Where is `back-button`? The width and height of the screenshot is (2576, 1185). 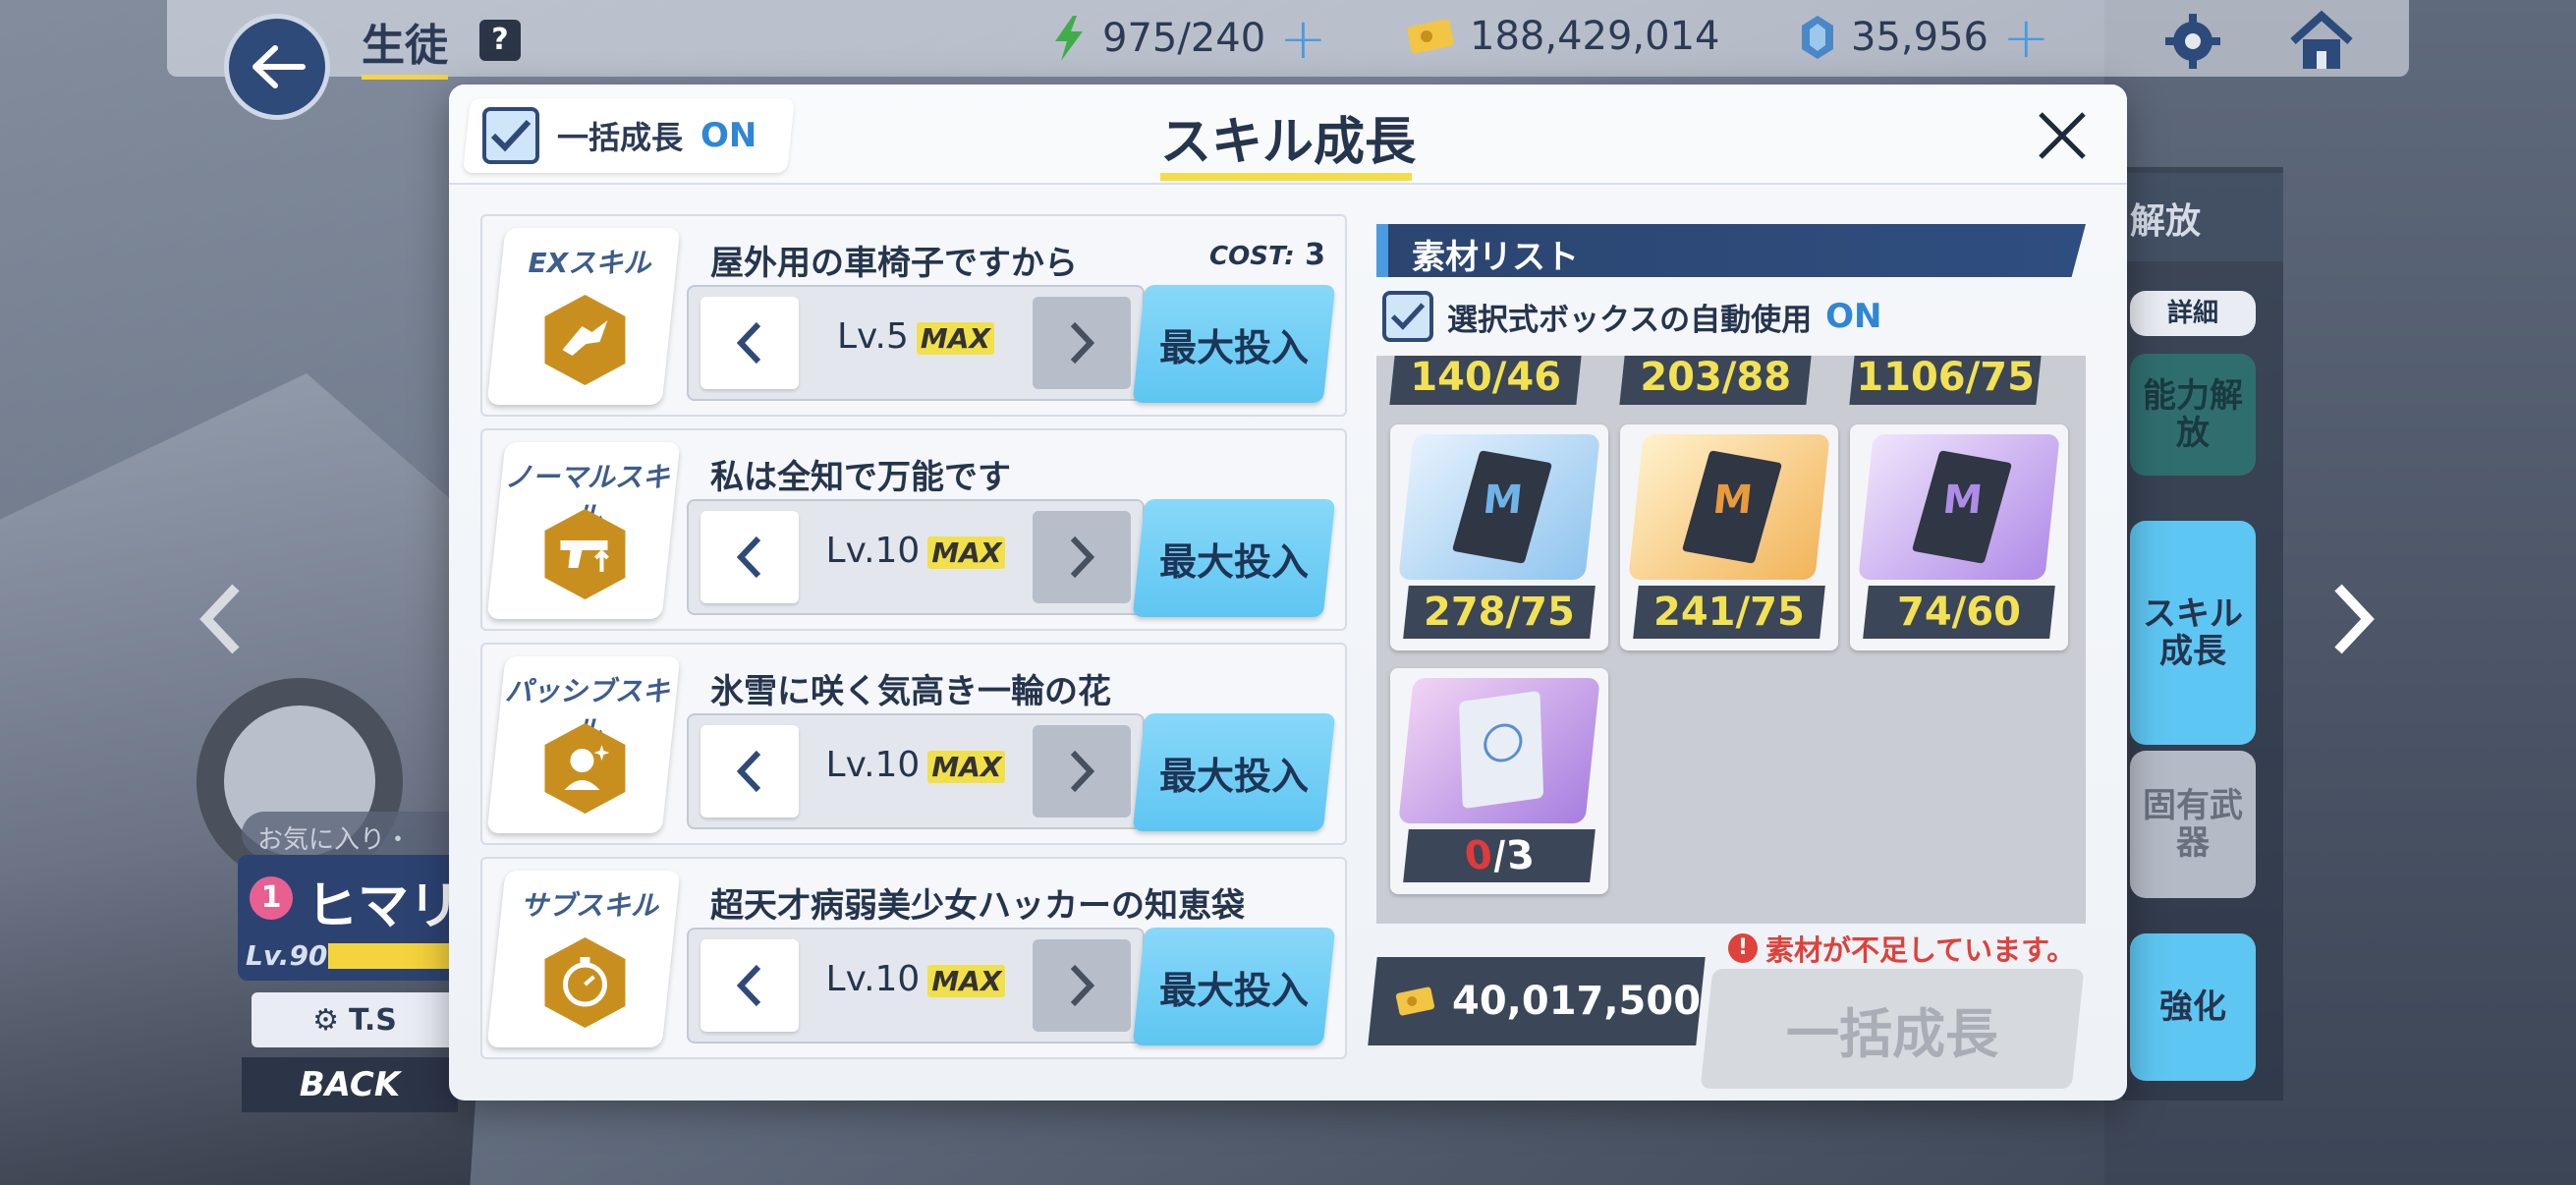
back-button is located at coordinates (277, 67).